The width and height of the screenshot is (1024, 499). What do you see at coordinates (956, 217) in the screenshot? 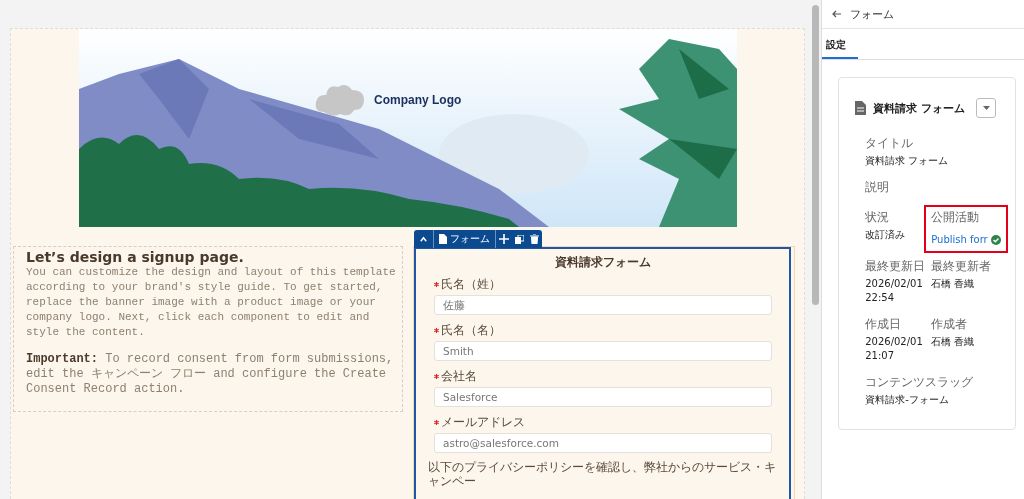
I see `field-label: 公開活動` at bounding box center [956, 217].